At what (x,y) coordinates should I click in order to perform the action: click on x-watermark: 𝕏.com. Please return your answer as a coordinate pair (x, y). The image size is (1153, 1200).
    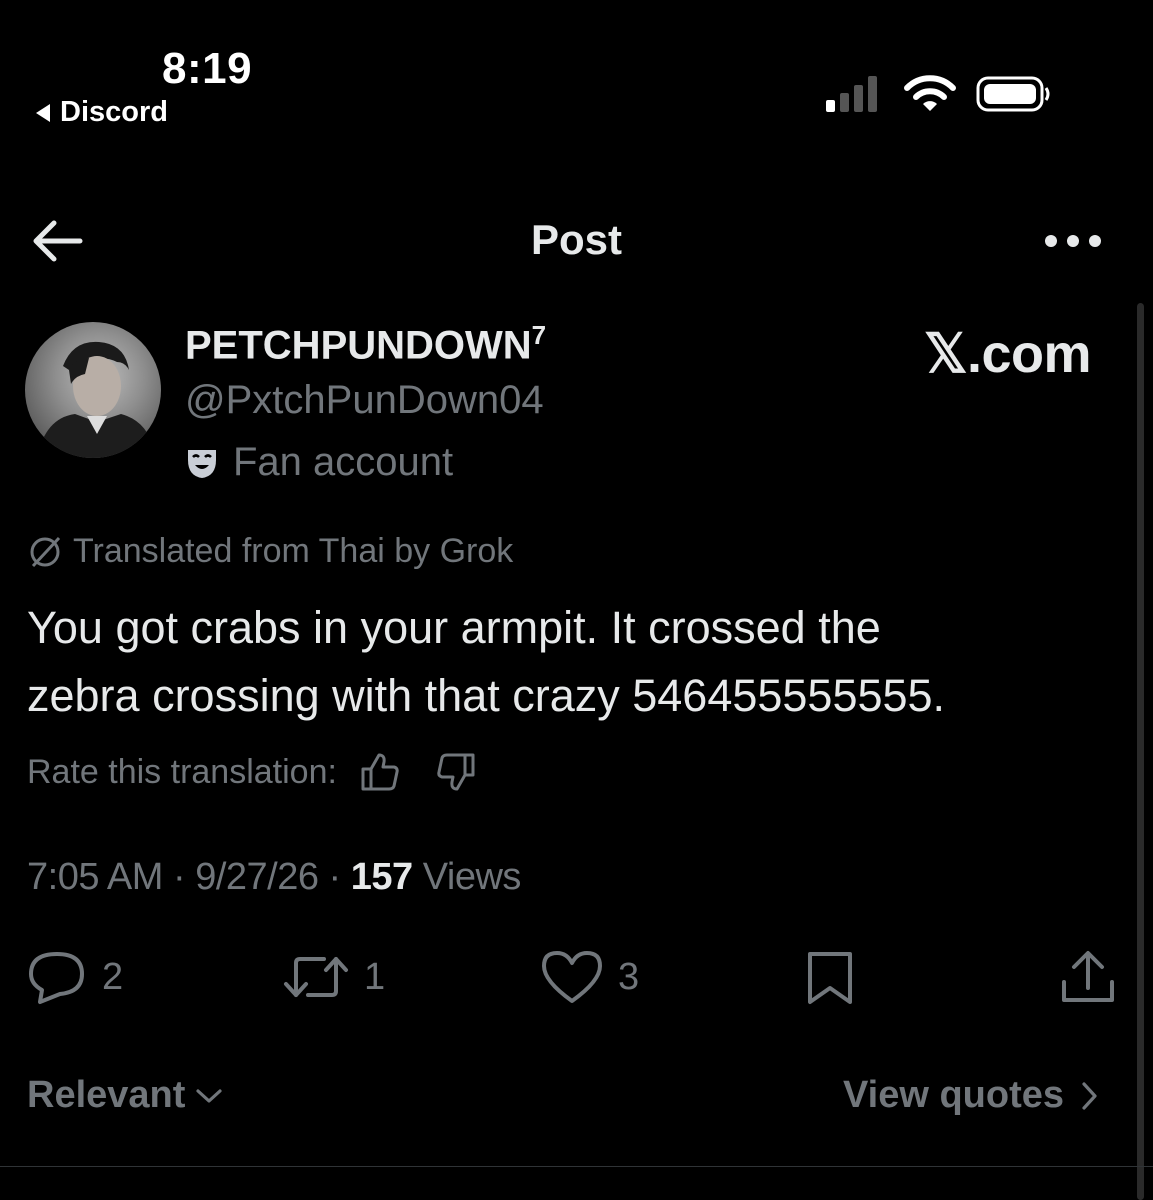
    Looking at the image, I should click on (1008, 354).